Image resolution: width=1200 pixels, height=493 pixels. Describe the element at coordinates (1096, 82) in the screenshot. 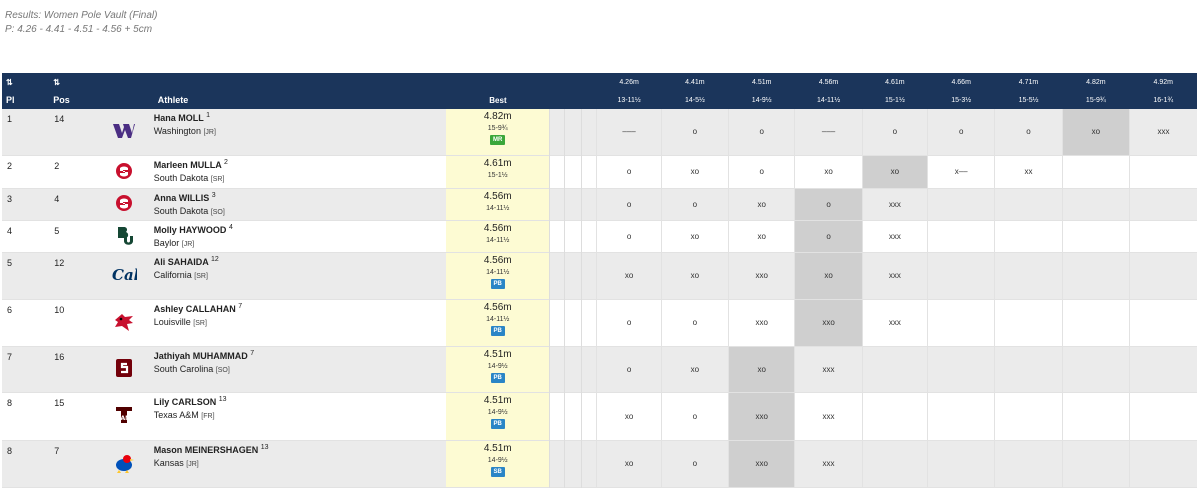

I see `height-col-8: 4.82m` at that location.